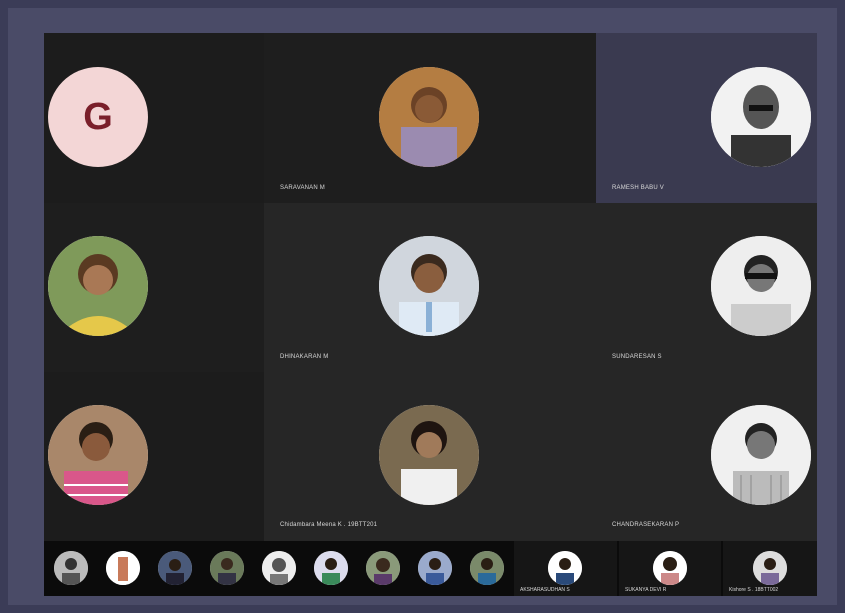  I want to click on participant-name: CHANDRASEKARAN P, so click(646, 525).